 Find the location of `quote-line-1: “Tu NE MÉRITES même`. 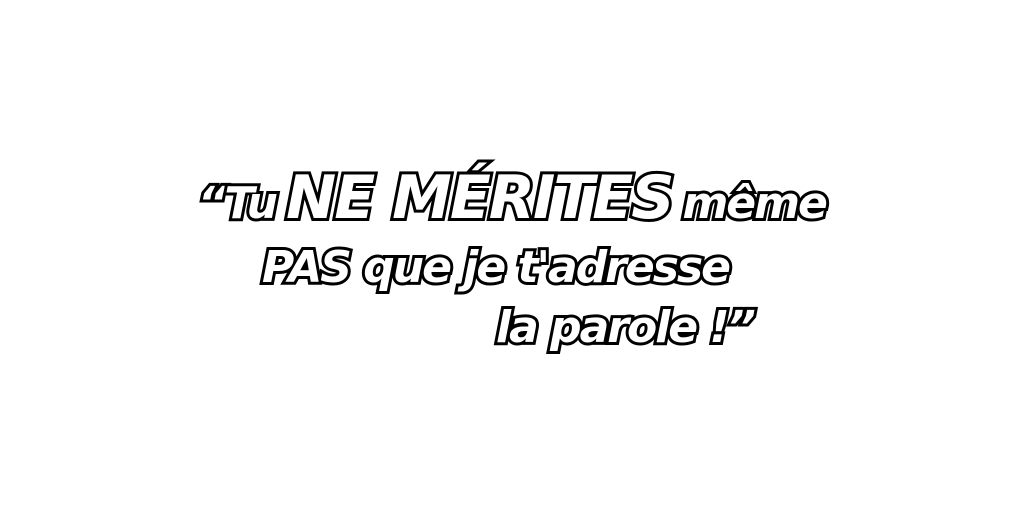

quote-line-1: “Tu NE MÉRITES même is located at coordinates (513, 198).